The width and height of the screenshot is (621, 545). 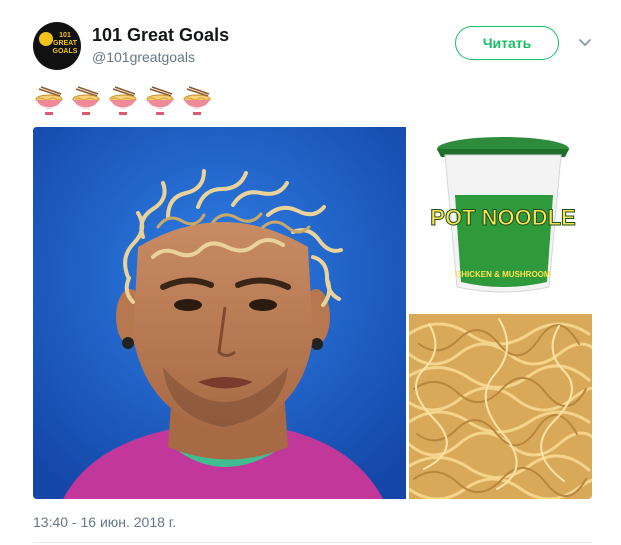 I want to click on cup-brand-text: POT NOODLE, so click(x=502, y=217).